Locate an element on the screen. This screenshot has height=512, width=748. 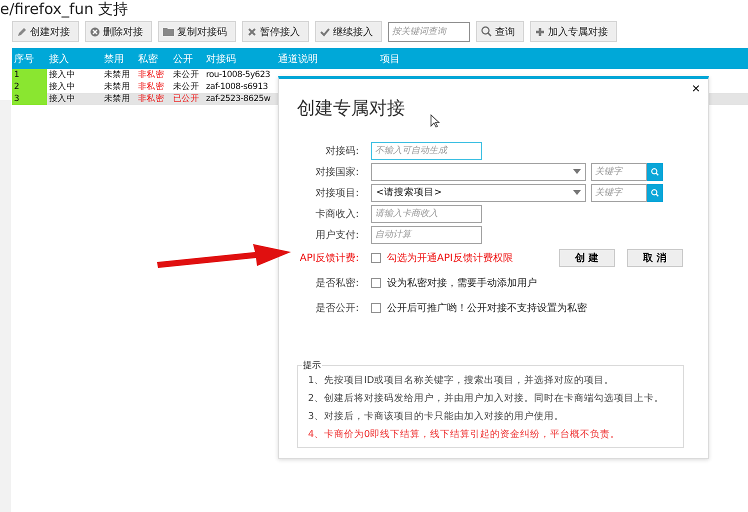
delete-icon is located at coordinates (95, 31).